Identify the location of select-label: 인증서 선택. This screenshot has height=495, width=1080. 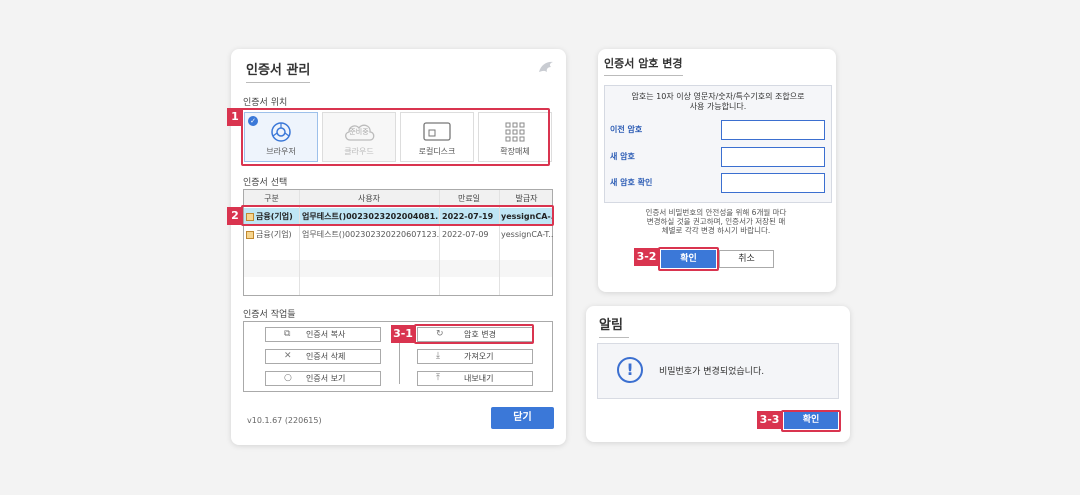
(265, 183).